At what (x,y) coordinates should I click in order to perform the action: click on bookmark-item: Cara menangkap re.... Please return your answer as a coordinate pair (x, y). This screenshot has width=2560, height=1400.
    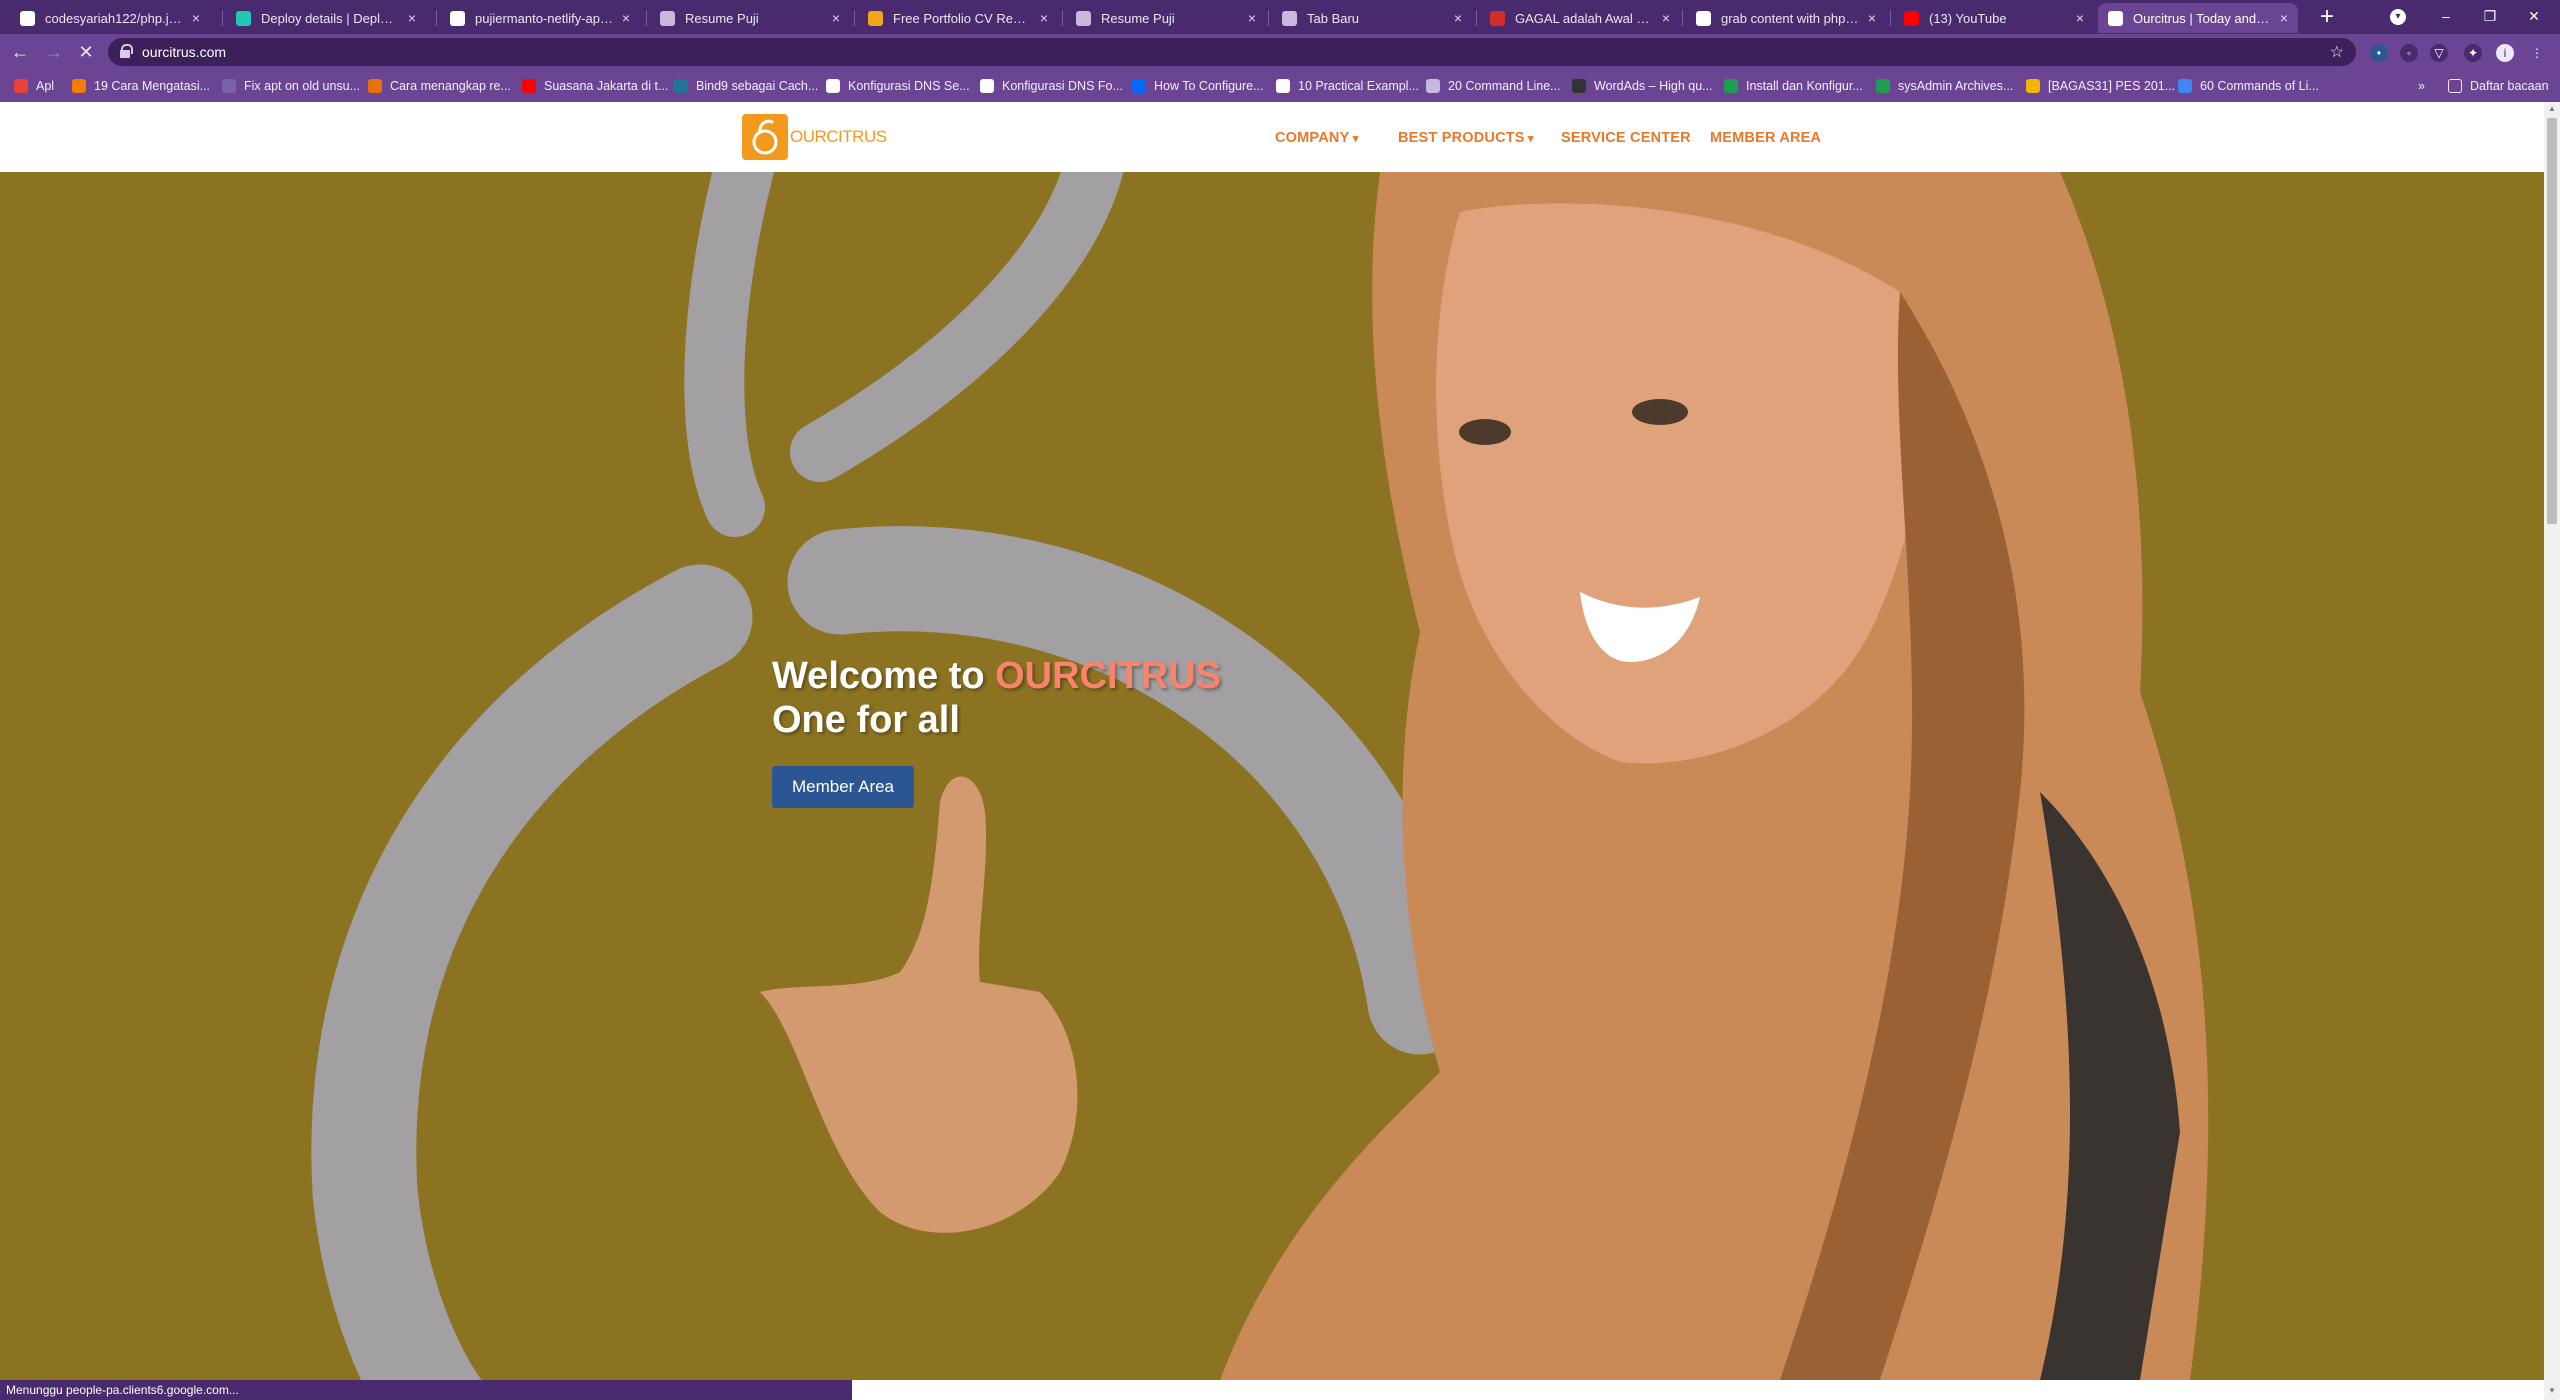
    Looking at the image, I should click on (439, 86).